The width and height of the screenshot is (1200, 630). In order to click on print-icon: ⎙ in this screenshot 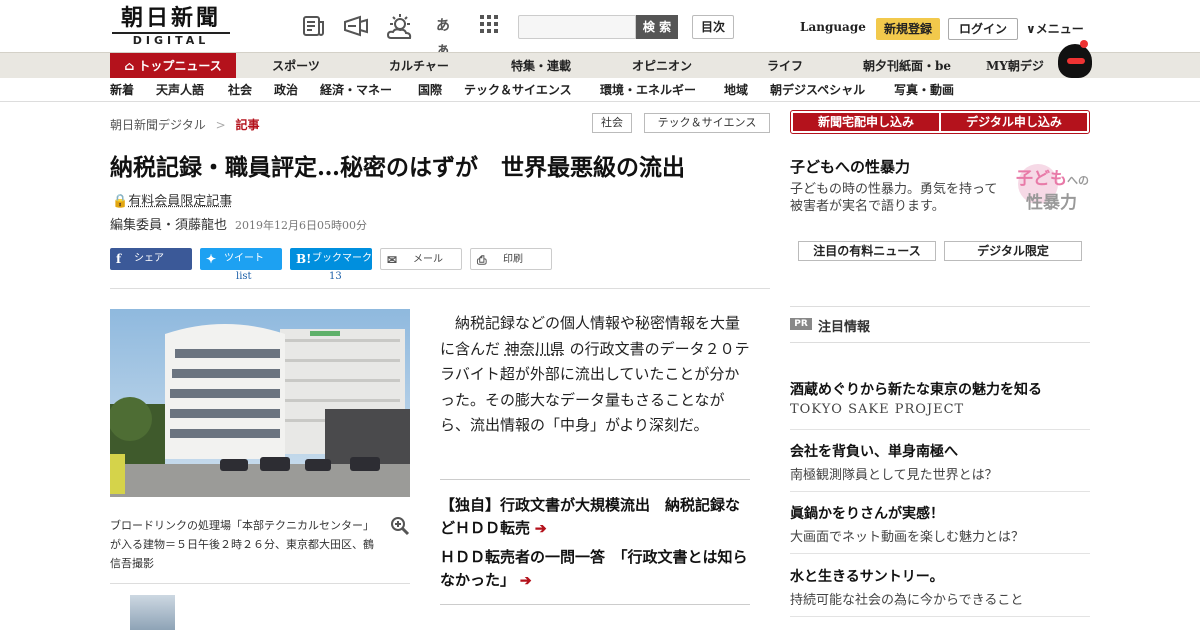, I will do `click(482, 260)`.